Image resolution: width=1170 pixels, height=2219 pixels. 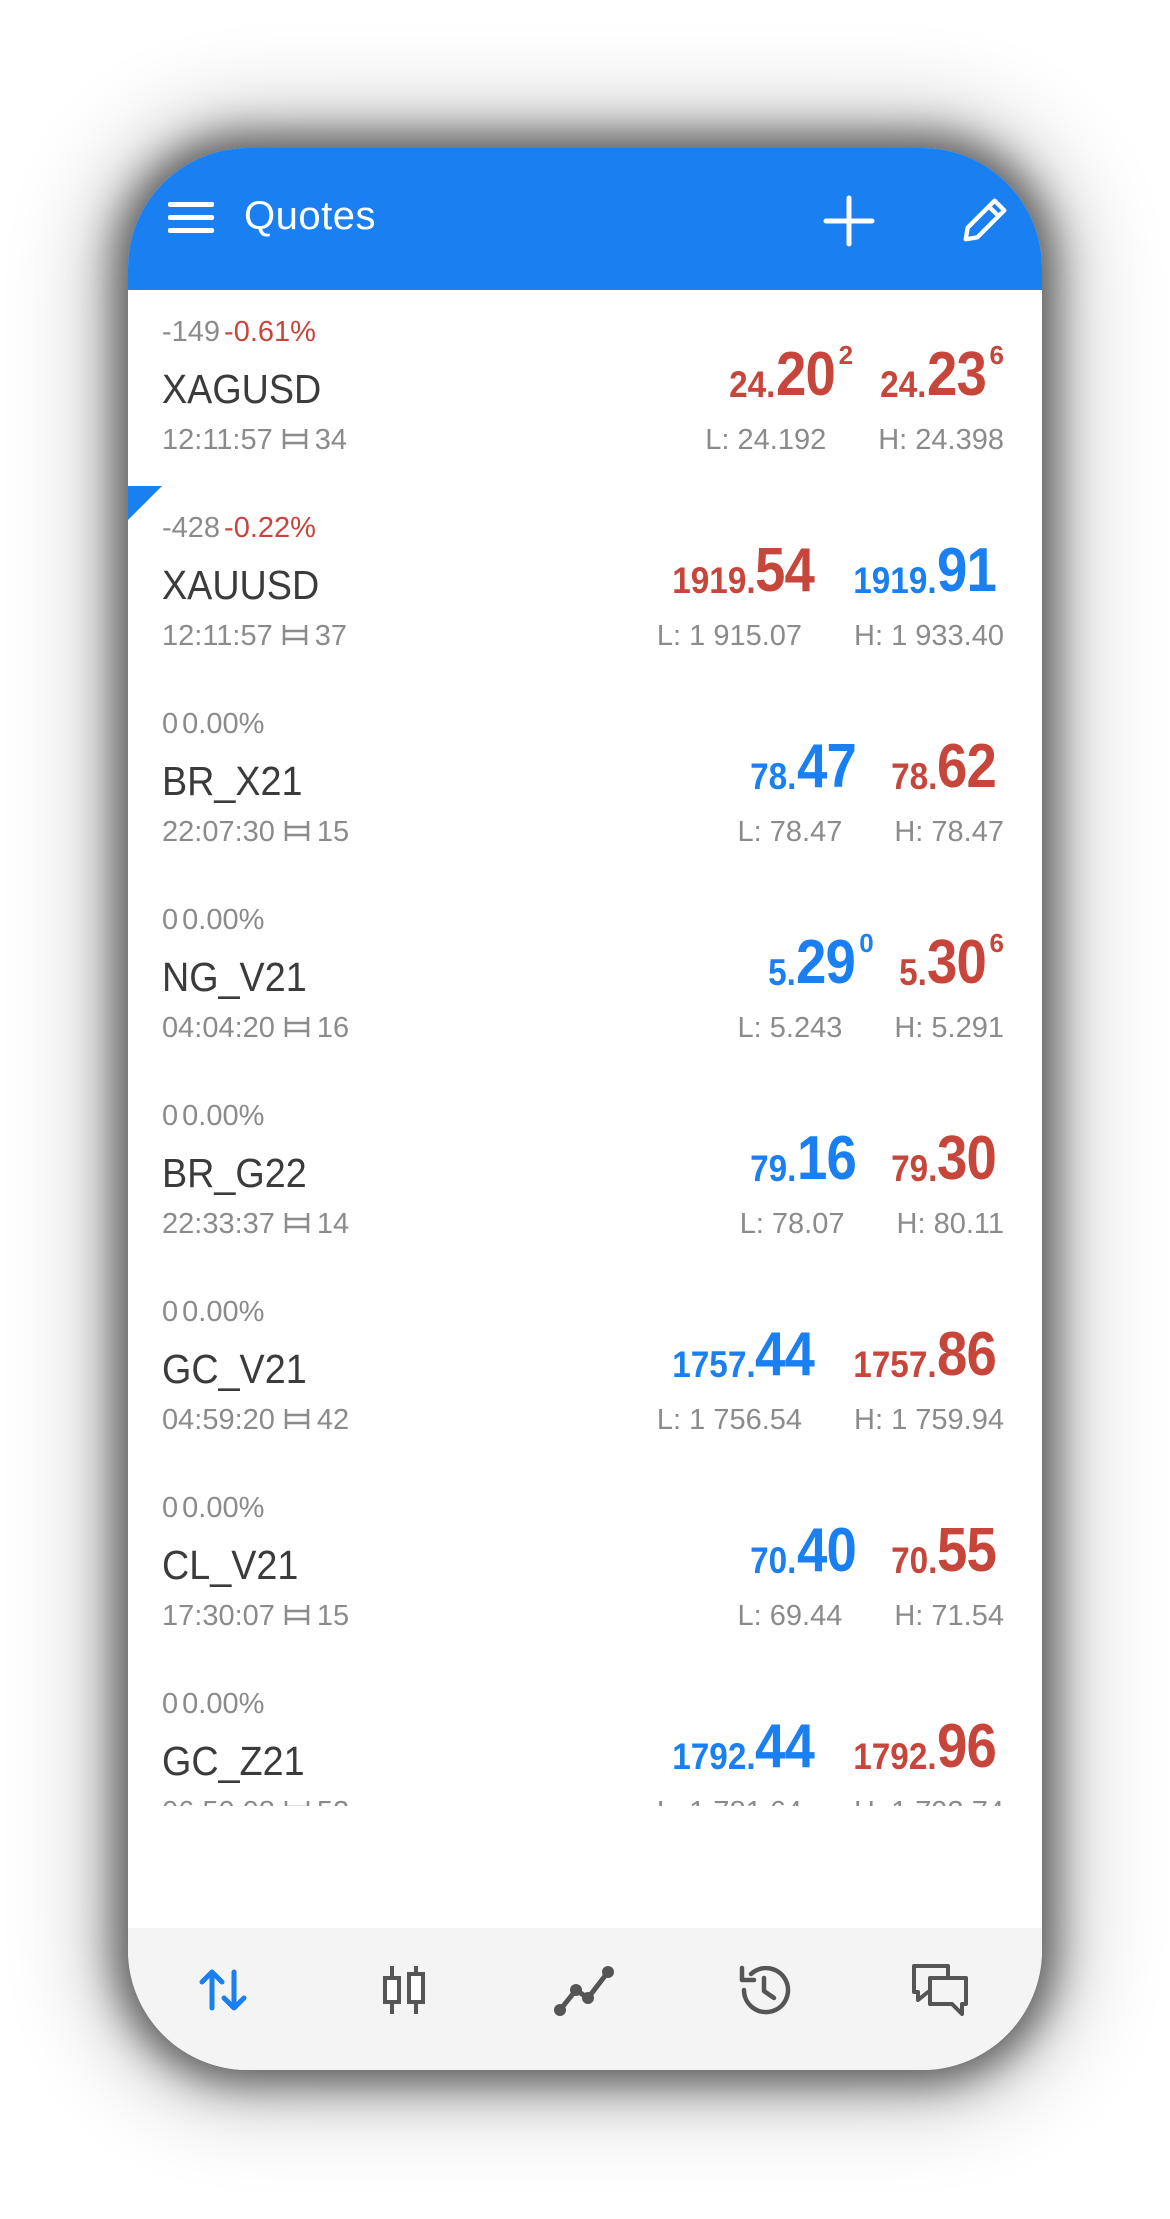 What do you see at coordinates (218, 1801) in the screenshot?
I see `quote-time: 06:50:08` at bounding box center [218, 1801].